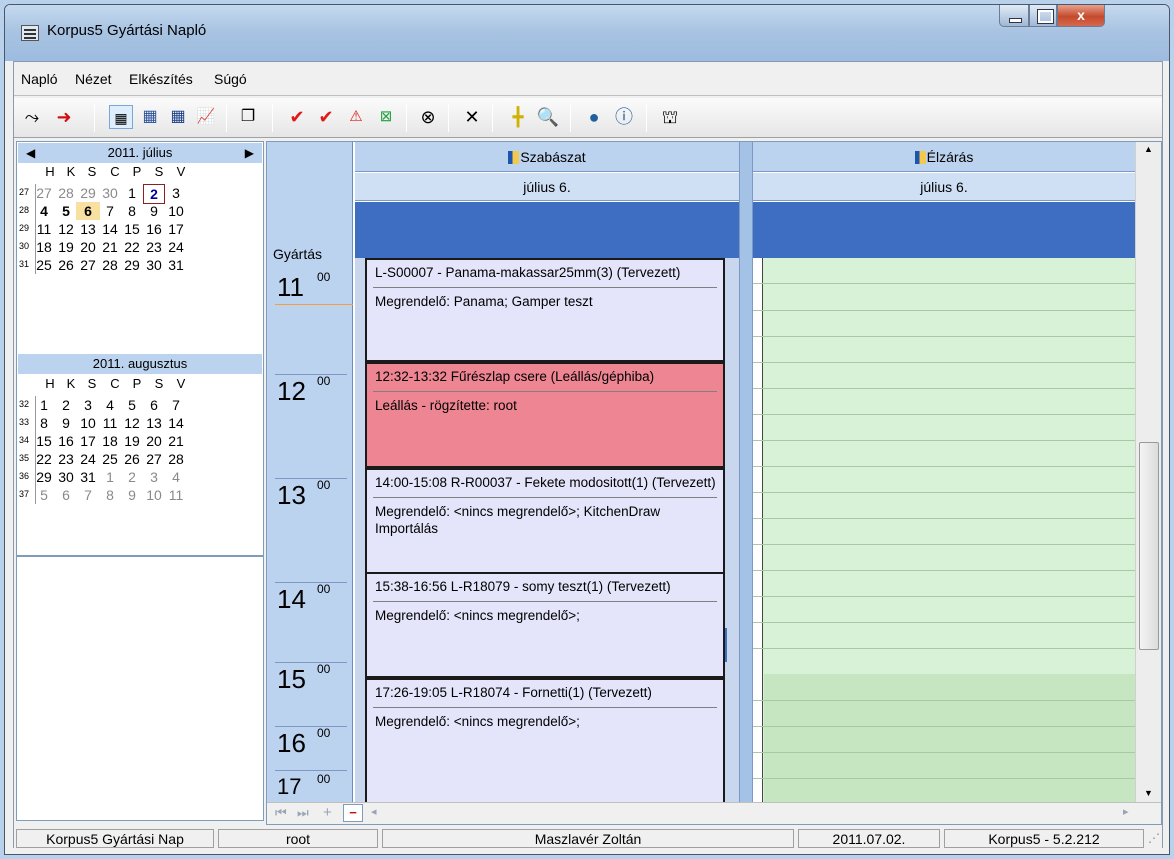  What do you see at coordinates (290, 287) in the screenshot?
I see `hour-label: 11` at bounding box center [290, 287].